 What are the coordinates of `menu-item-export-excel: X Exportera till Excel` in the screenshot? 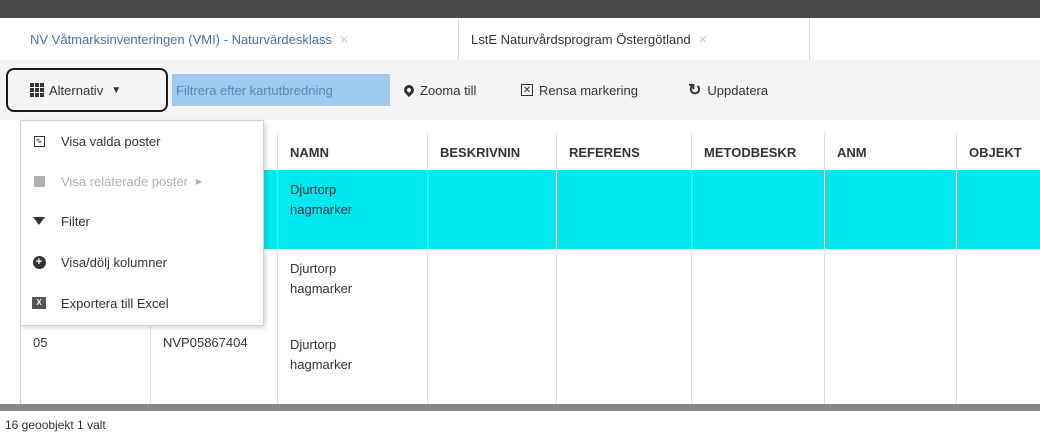 It's located at (142, 303).